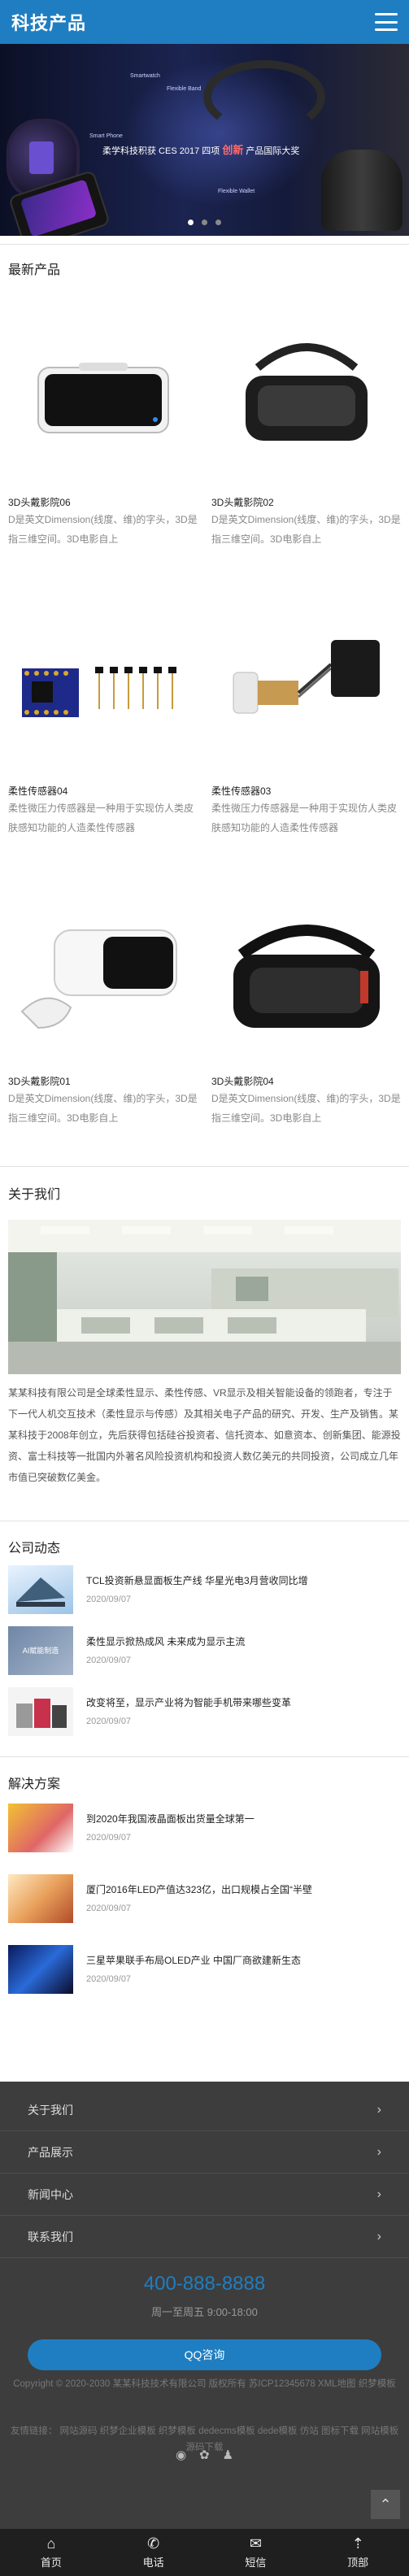 The image size is (409, 2576). I want to click on product-card: 柔性传感器04 柔性微压力传感器是一种用于实现仿人类皮肤感知功能的人造柔性传感器, so click(103, 714).